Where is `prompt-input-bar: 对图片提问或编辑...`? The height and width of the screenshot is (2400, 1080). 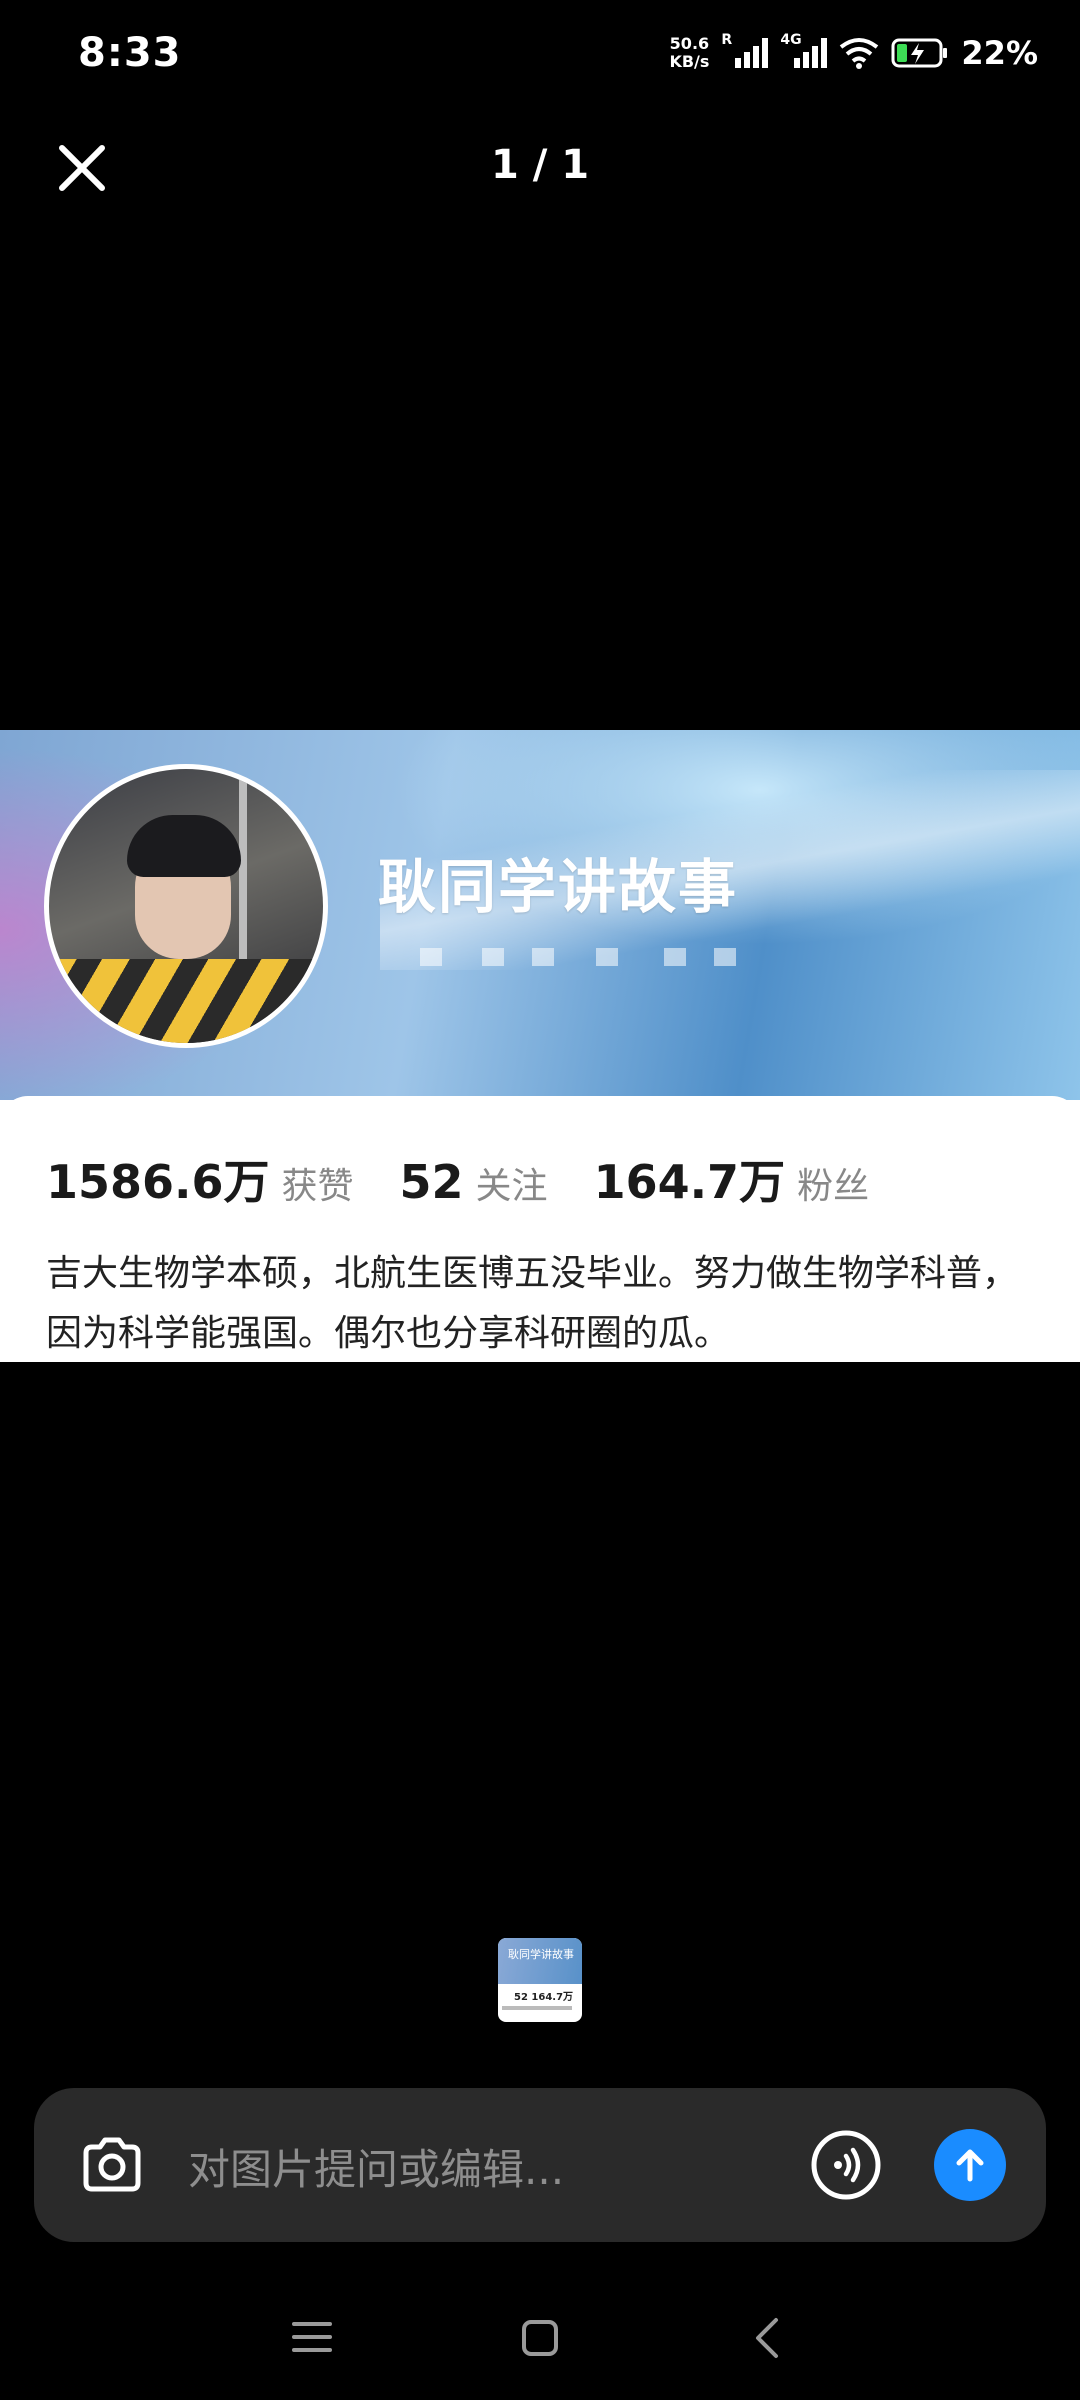 prompt-input-bar: 对图片提问或编辑... is located at coordinates (540, 2165).